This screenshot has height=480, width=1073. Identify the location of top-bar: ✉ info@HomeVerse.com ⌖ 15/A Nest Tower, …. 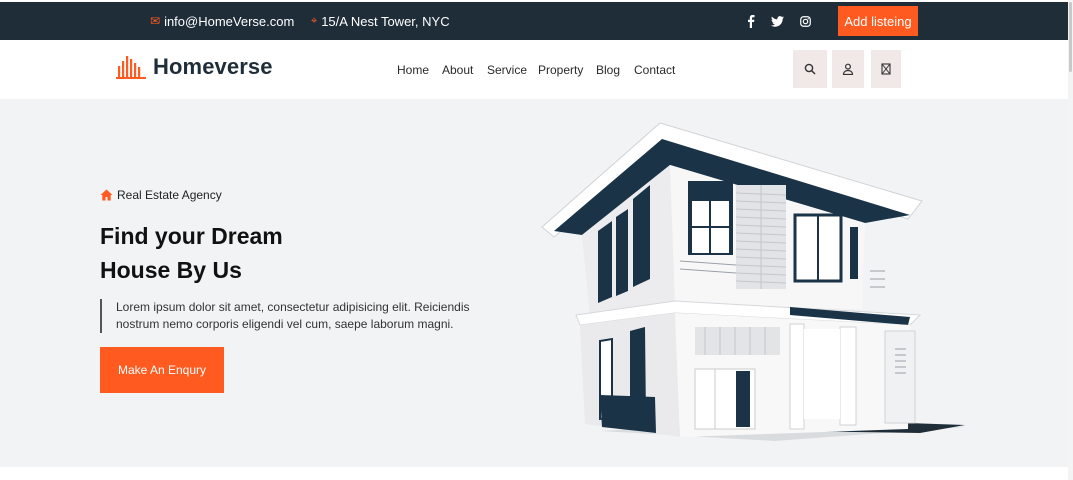
(534, 21).